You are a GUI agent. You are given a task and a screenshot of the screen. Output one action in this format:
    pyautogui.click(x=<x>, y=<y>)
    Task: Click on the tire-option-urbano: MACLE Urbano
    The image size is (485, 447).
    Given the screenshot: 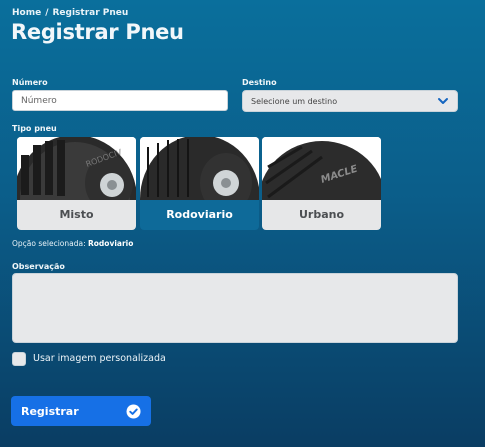 What is the action you would take?
    pyautogui.click(x=321, y=183)
    